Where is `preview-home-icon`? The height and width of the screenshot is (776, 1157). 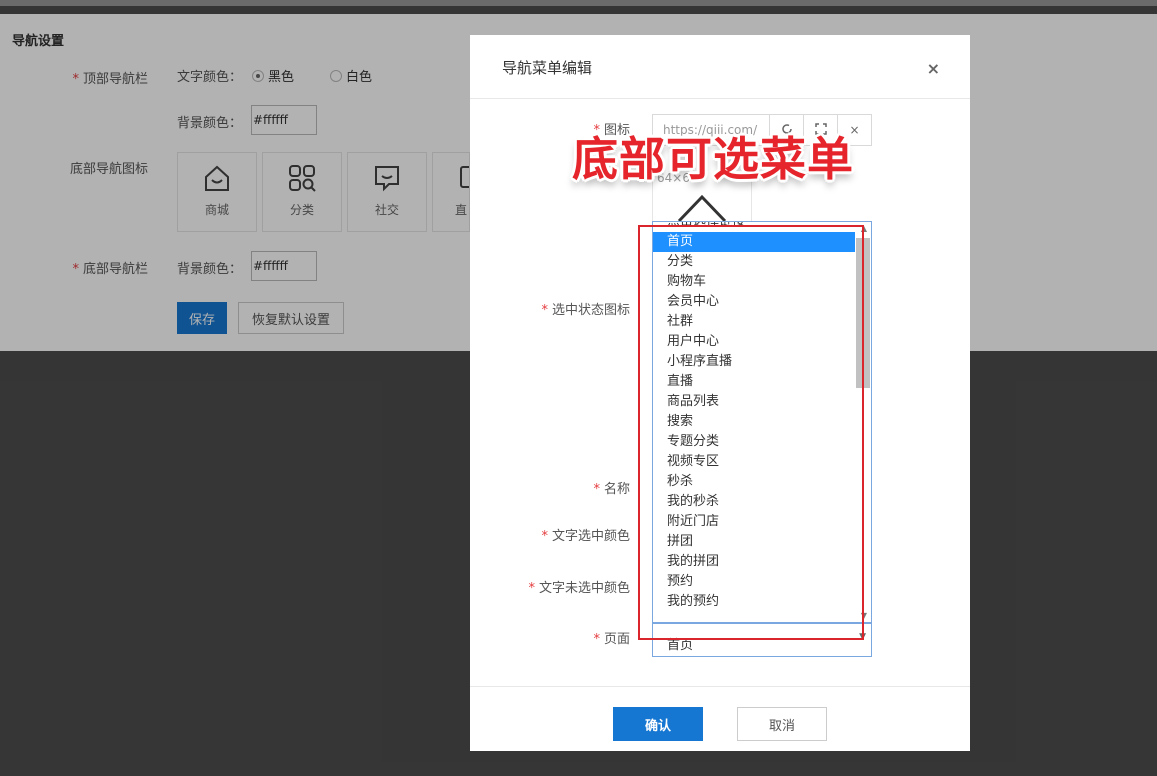 preview-home-icon is located at coordinates (702, 208).